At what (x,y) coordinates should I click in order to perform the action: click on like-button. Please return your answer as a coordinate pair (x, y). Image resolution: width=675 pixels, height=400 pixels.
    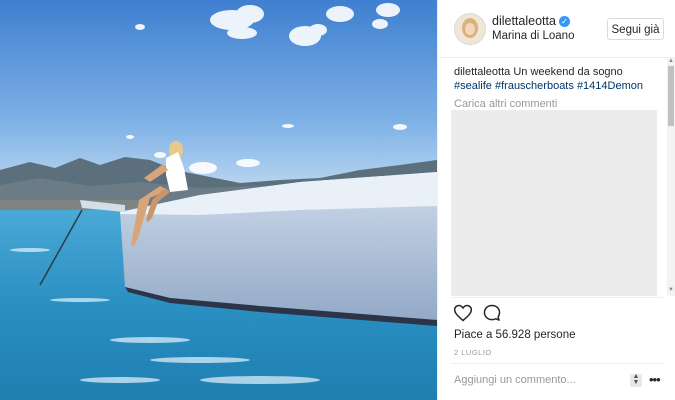
    Looking at the image, I should click on (463, 313).